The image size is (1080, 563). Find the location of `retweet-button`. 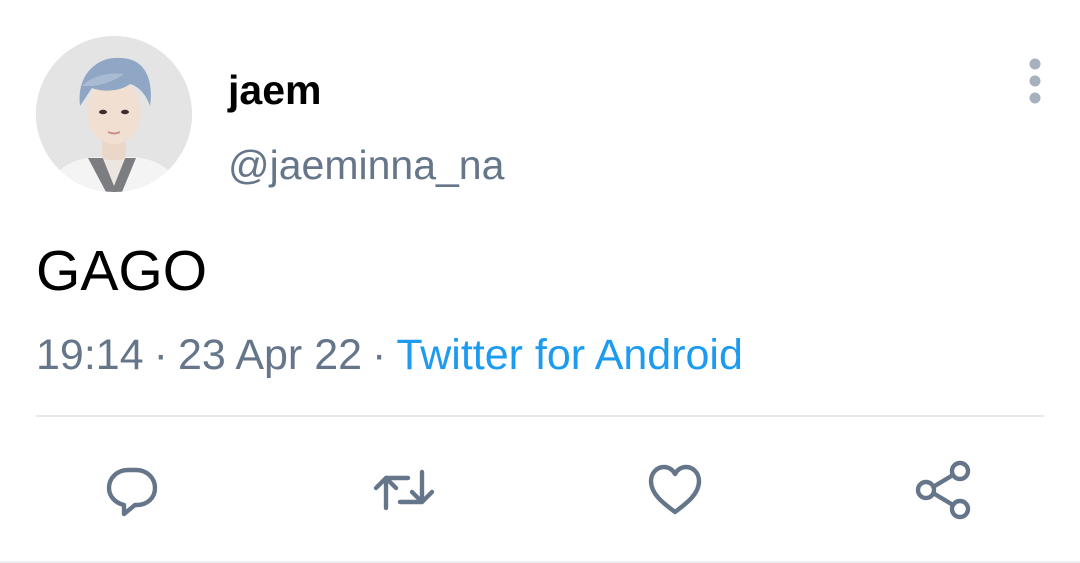

retweet-button is located at coordinates (404, 490).